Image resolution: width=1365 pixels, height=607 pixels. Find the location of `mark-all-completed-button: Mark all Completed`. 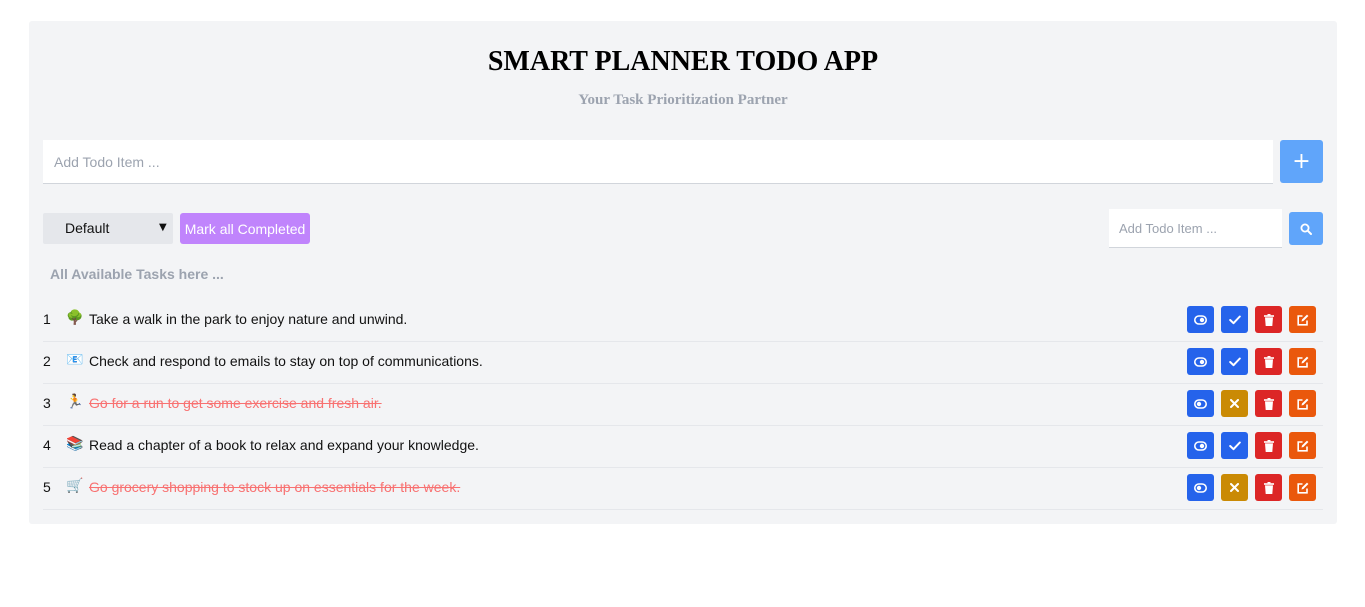

mark-all-completed-button: Mark all Completed is located at coordinates (245, 228).